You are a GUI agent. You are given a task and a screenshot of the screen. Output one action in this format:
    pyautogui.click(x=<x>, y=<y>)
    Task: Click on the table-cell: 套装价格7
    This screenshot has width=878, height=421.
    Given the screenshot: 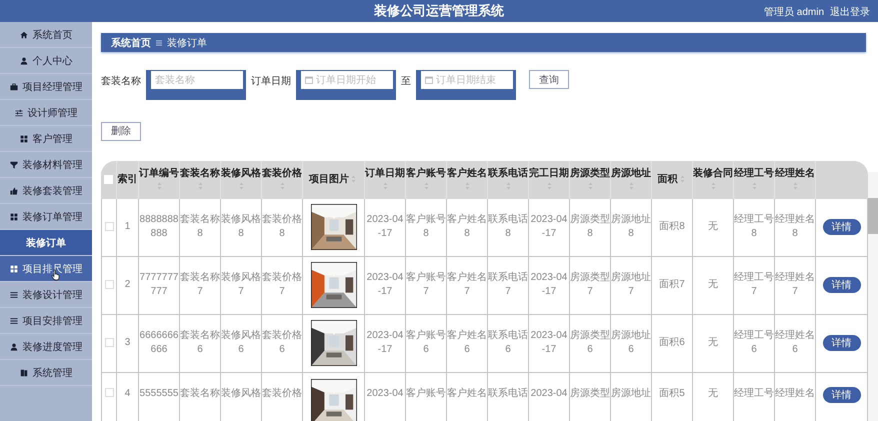 What is the action you would take?
    pyautogui.click(x=282, y=284)
    